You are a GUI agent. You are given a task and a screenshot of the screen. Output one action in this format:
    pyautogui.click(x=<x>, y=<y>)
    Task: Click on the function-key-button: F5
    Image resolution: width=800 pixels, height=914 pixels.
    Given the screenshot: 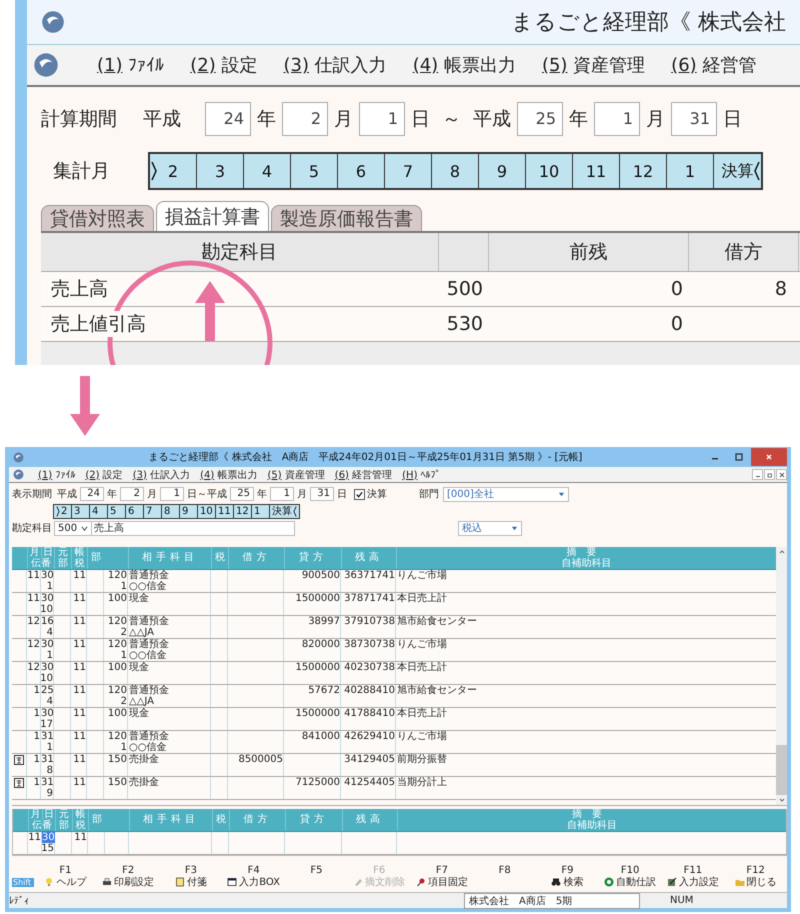 What is the action you would take?
    pyautogui.click(x=316, y=876)
    